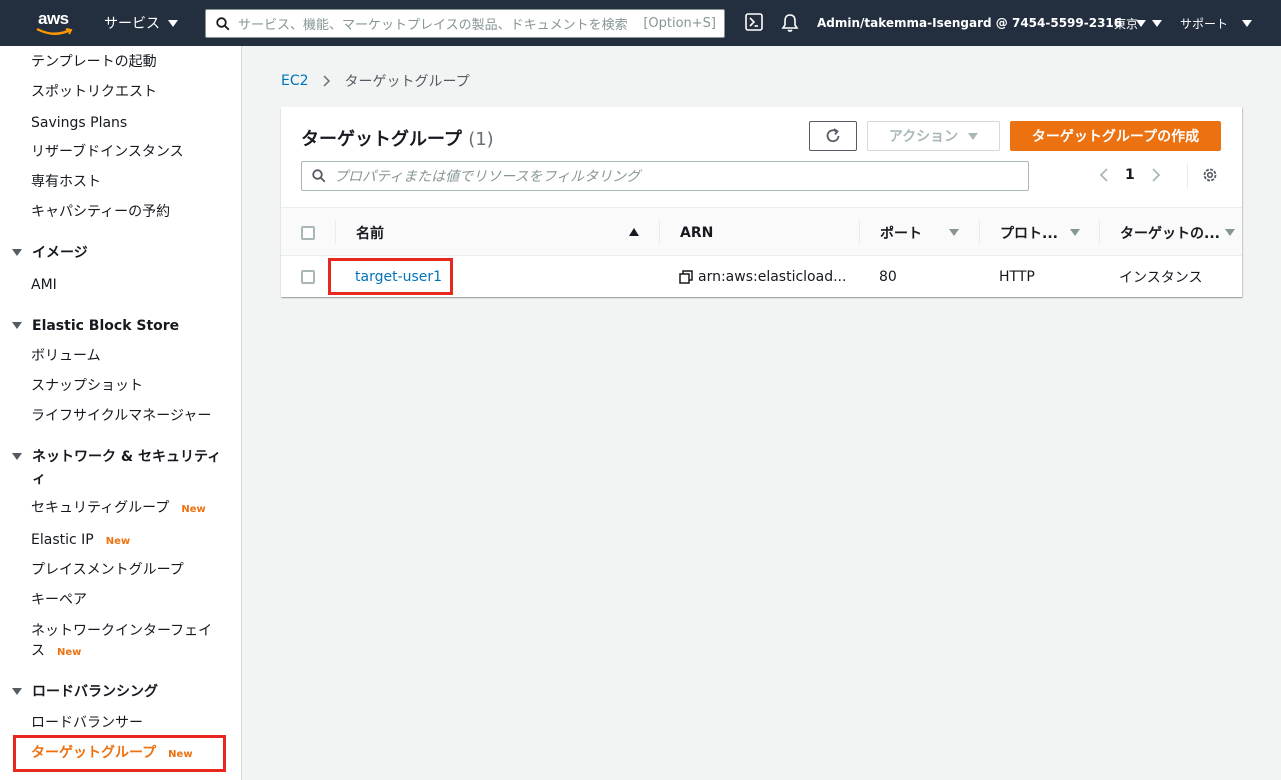  Describe the element at coordinates (481, 139) in the screenshot. I see `resource-count: (1)` at that location.